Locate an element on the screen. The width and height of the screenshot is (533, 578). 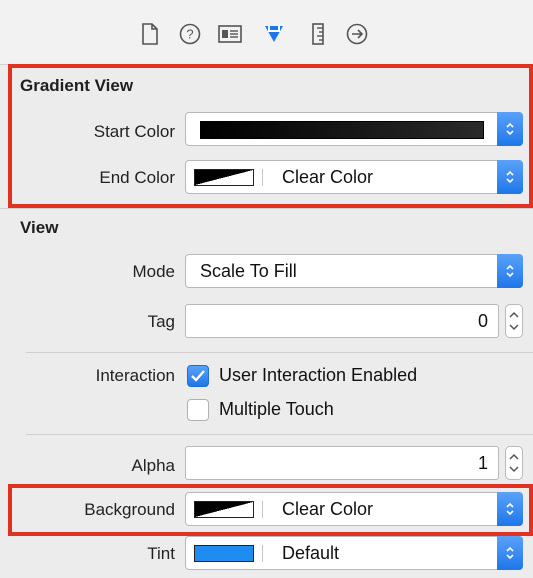
tint-swatch is located at coordinates (224, 553).